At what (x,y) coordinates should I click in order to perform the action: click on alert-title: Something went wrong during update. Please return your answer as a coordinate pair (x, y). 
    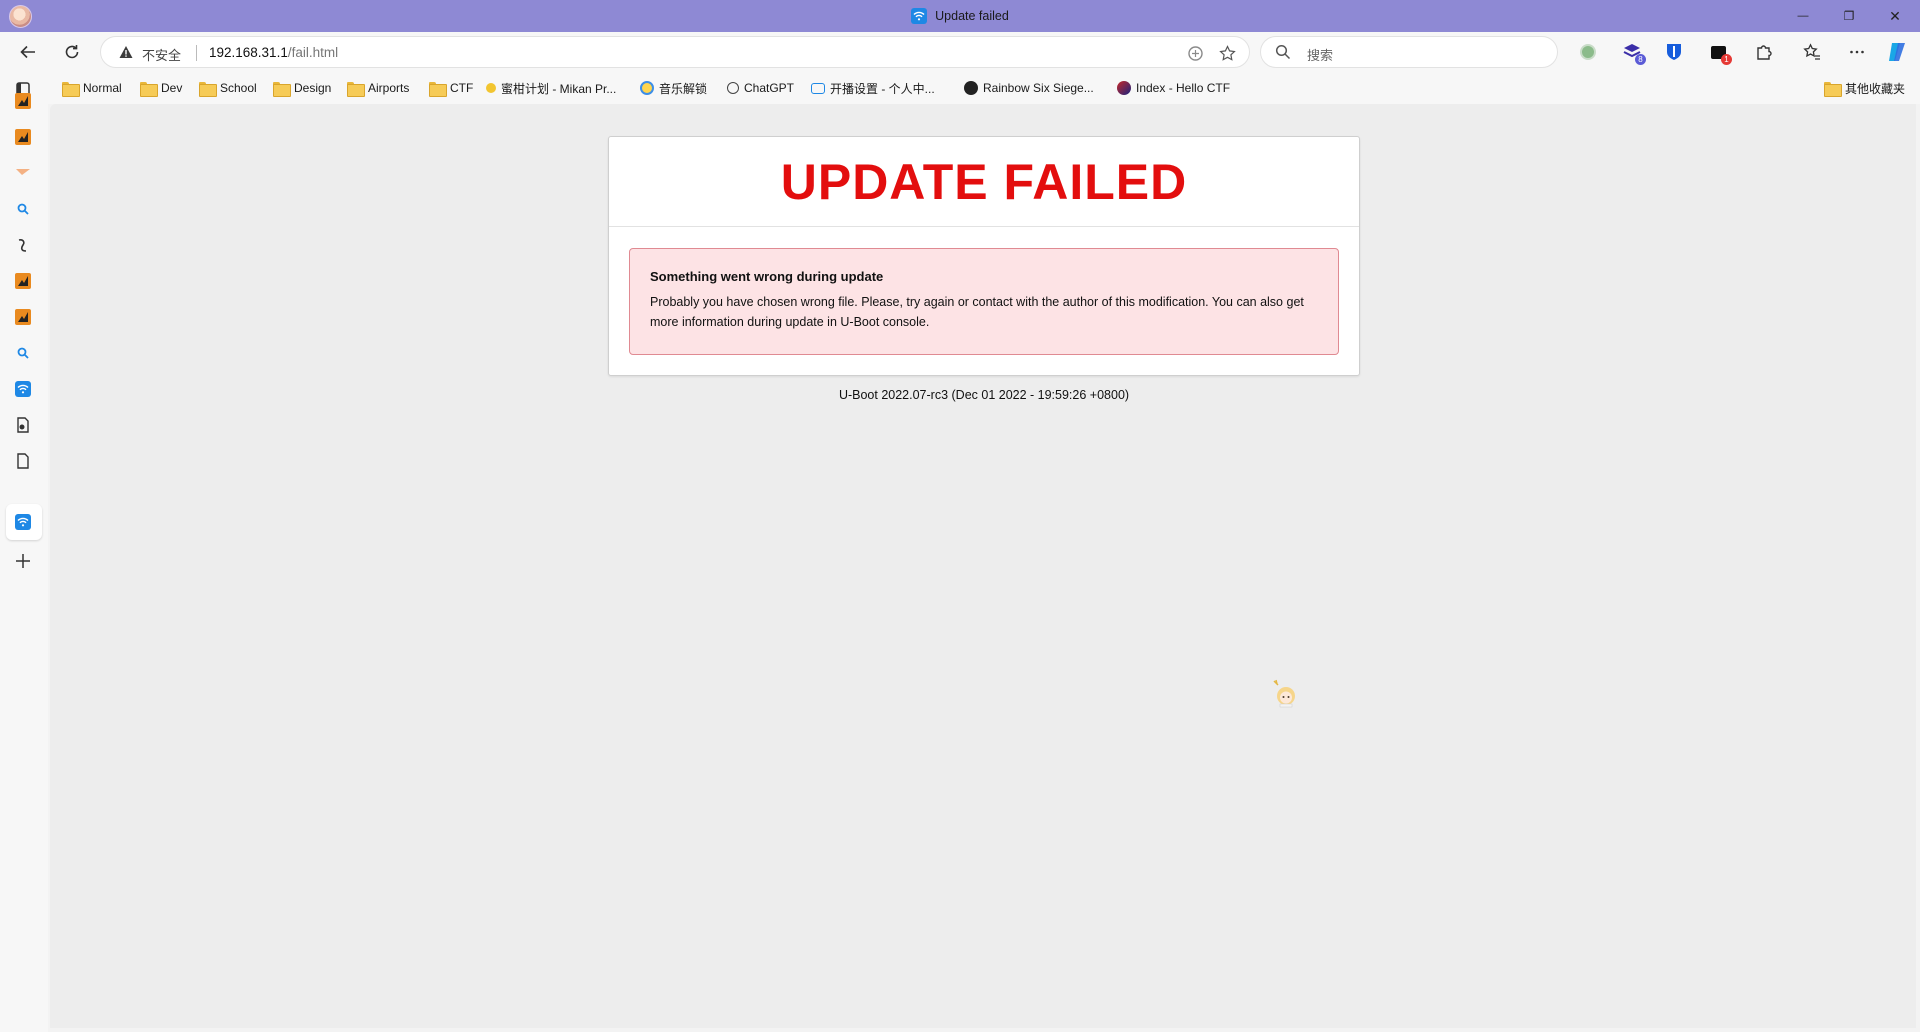
    Looking at the image, I should click on (767, 276).